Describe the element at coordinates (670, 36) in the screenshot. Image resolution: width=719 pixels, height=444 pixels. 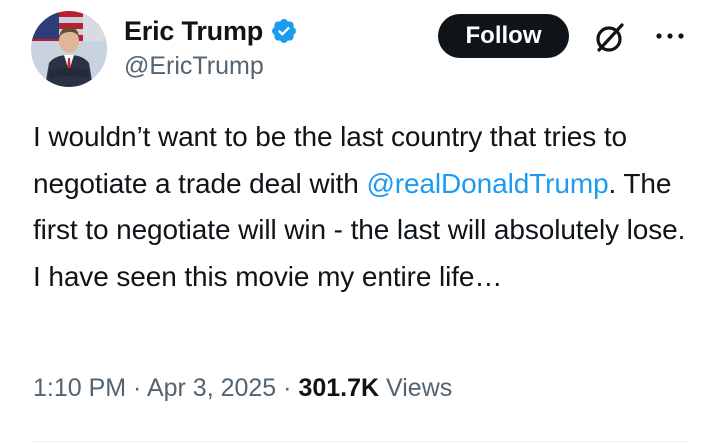
I see `more-dots-icon` at that location.